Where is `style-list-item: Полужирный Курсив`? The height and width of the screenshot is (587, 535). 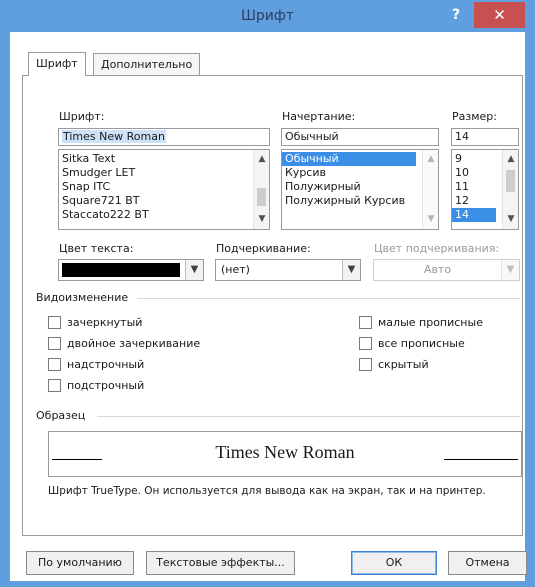 style-list-item: Полужирный Курсив is located at coordinates (360, 201).